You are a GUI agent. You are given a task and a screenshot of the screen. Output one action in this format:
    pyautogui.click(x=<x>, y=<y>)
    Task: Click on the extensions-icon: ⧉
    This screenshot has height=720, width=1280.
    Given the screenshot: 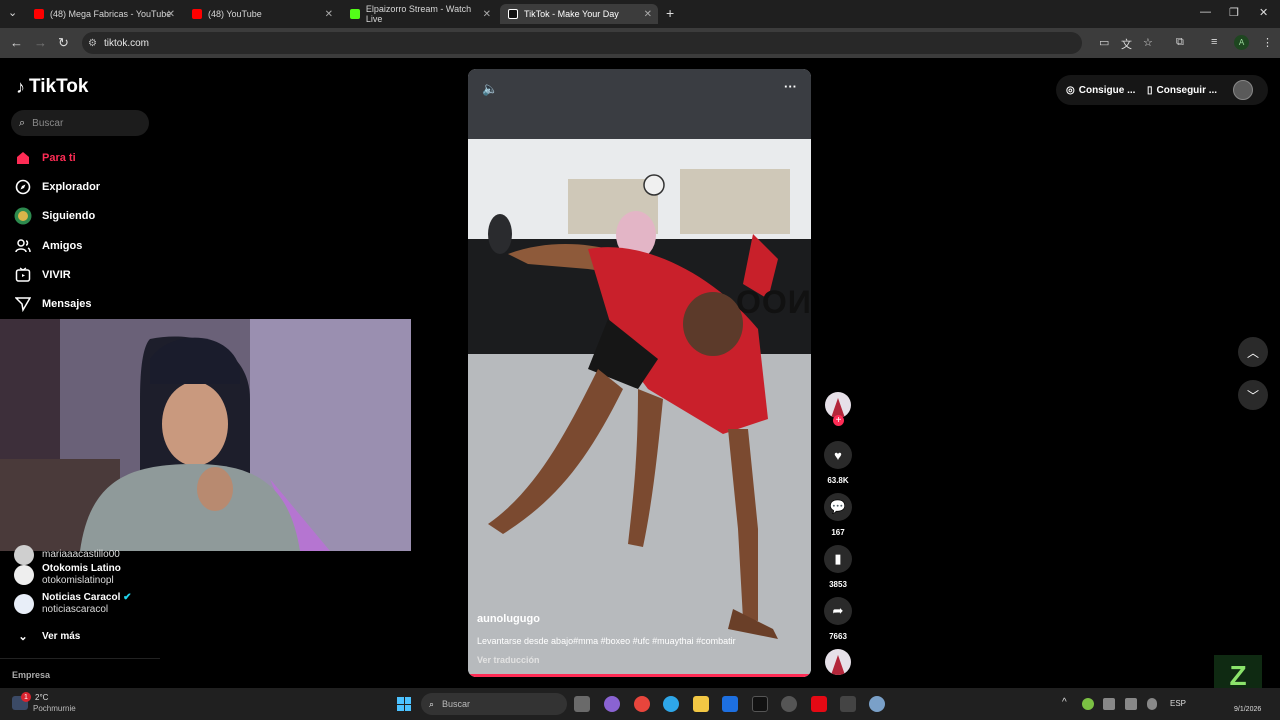 What is the action you would take?
    pyautogui.click(x=1180, y=42)
    